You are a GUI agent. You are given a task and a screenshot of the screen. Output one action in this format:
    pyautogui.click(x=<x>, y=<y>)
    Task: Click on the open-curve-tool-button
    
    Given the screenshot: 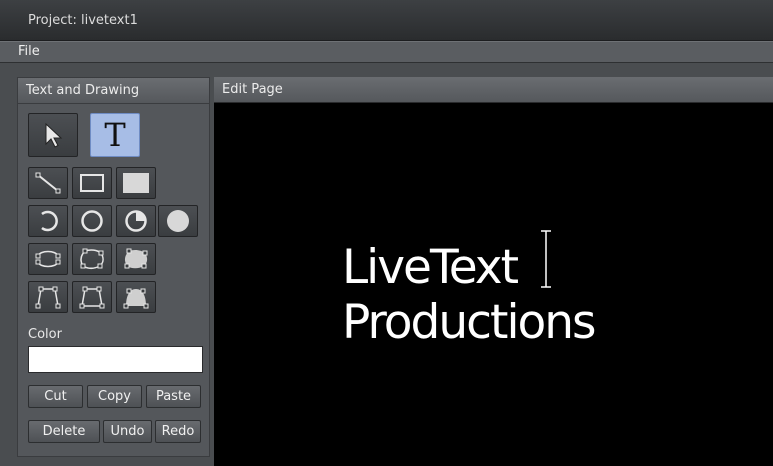 What is the action you would take?
    pyautogui.click(x=48, y=259)
    